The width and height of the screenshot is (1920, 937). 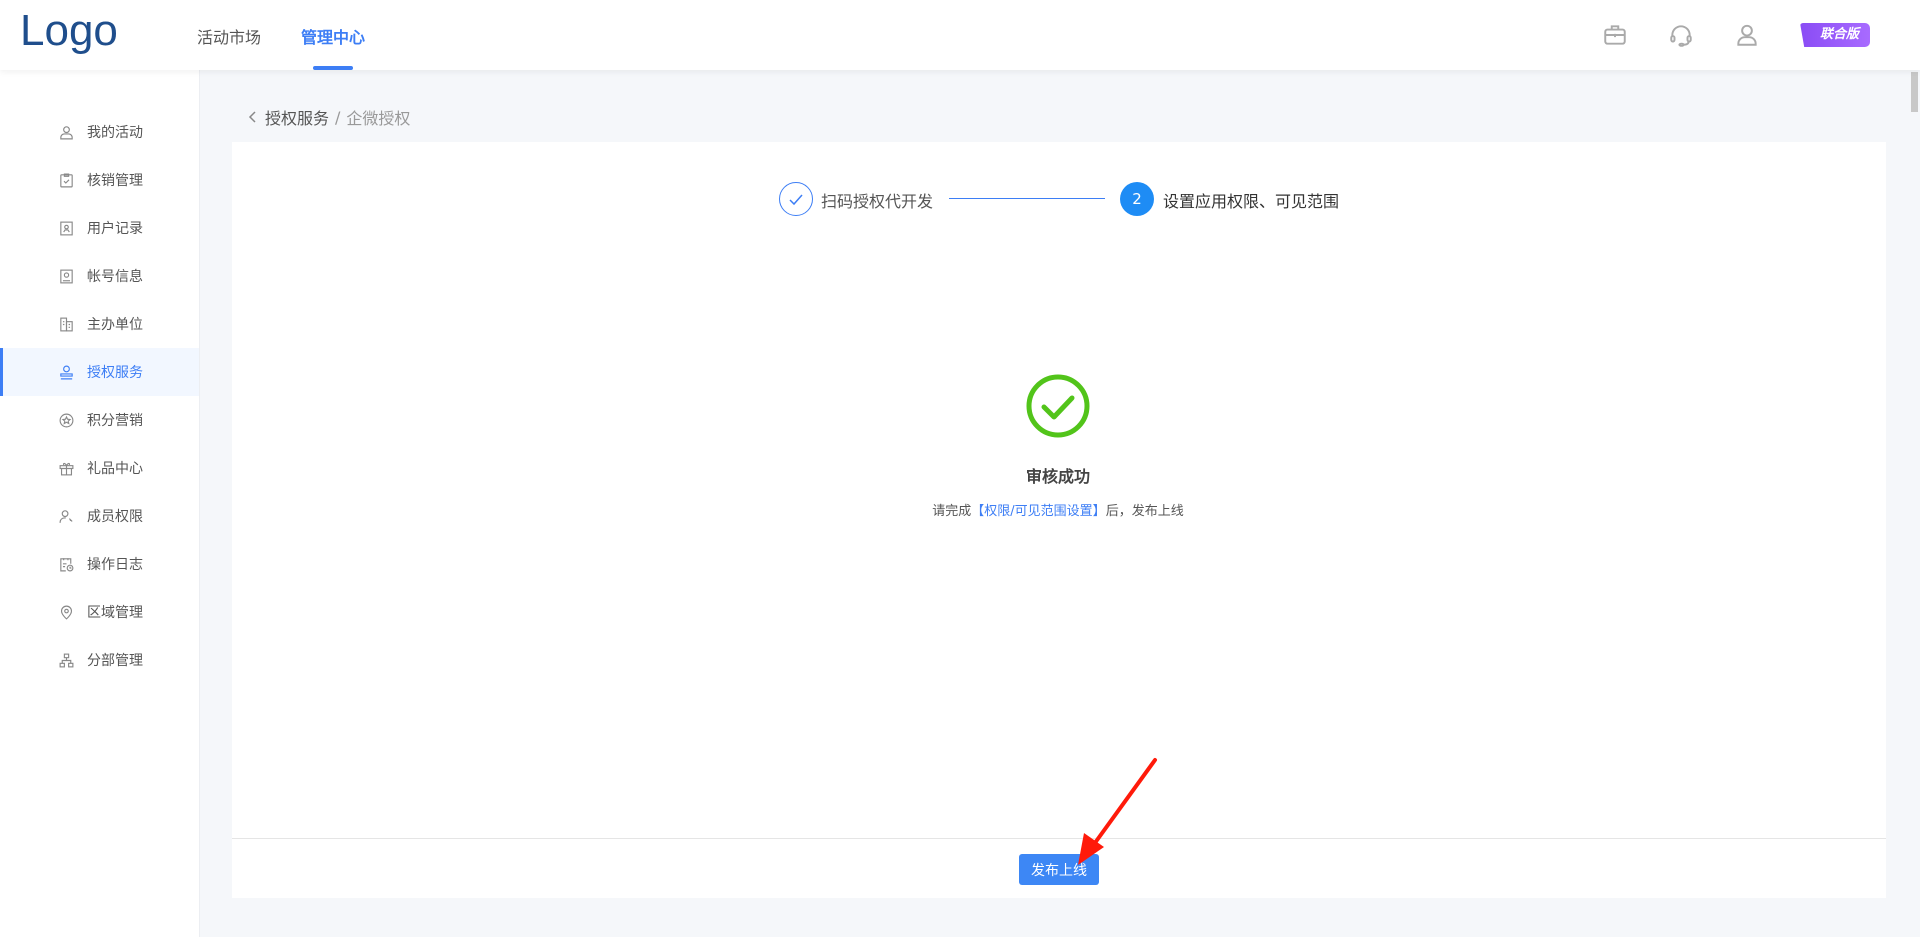 What do you see at coordinates (1144, 511) in the screenshot?
I see `desc-suffix: 后，发布上线` at bounding box center [1144, 511].